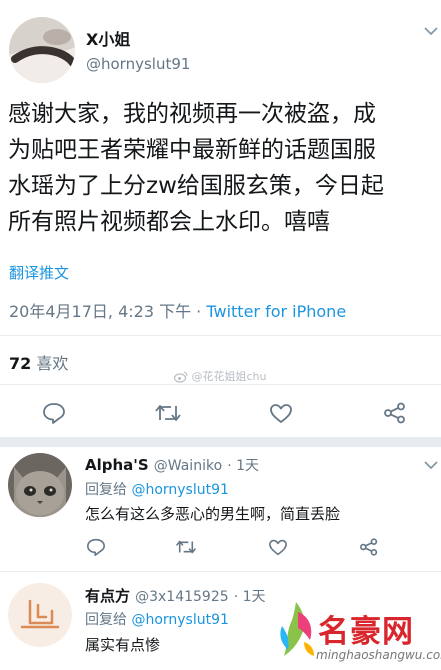 The image size is (441, 670). What do you see at coordinates (366, 632) in the screenshot?
I see `site-logo-text: 名豪网` at bounding box center [366, 632].